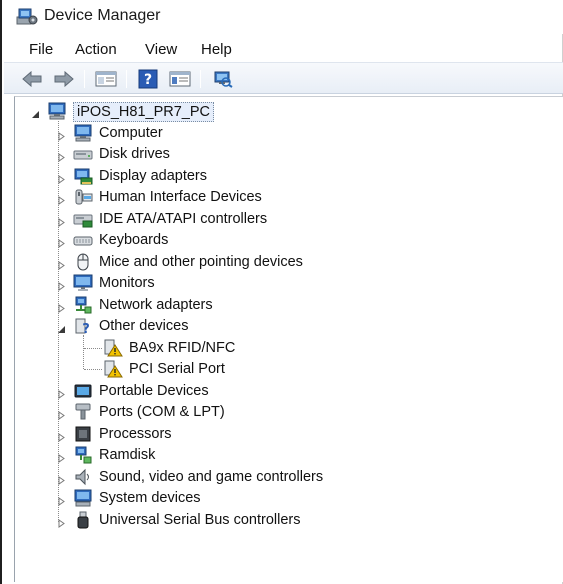 This screenshot has width=563, height=584. I want to click on system-devices-icon, so click(83, 498).